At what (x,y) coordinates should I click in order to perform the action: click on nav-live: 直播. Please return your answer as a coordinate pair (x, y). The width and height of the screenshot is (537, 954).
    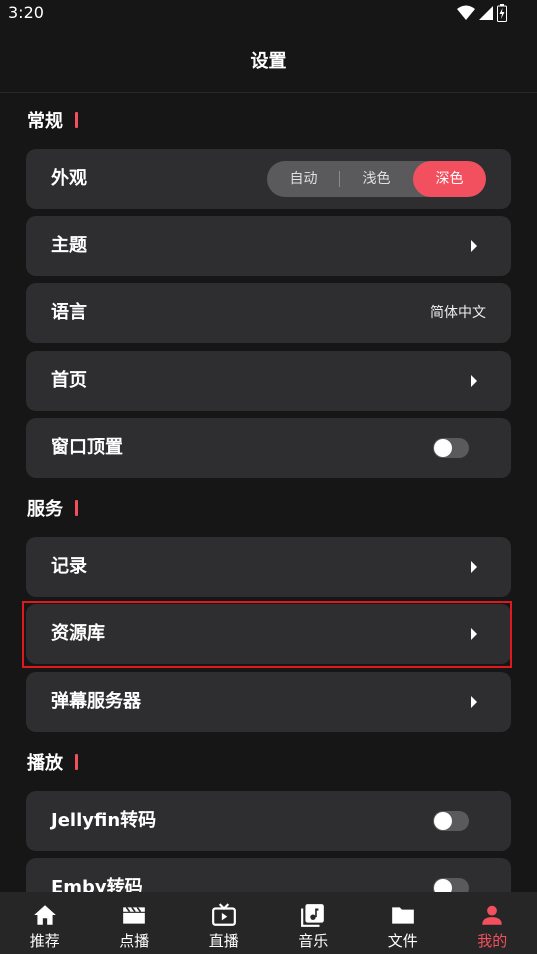
    Looking at the image, I should click on (224, 923).